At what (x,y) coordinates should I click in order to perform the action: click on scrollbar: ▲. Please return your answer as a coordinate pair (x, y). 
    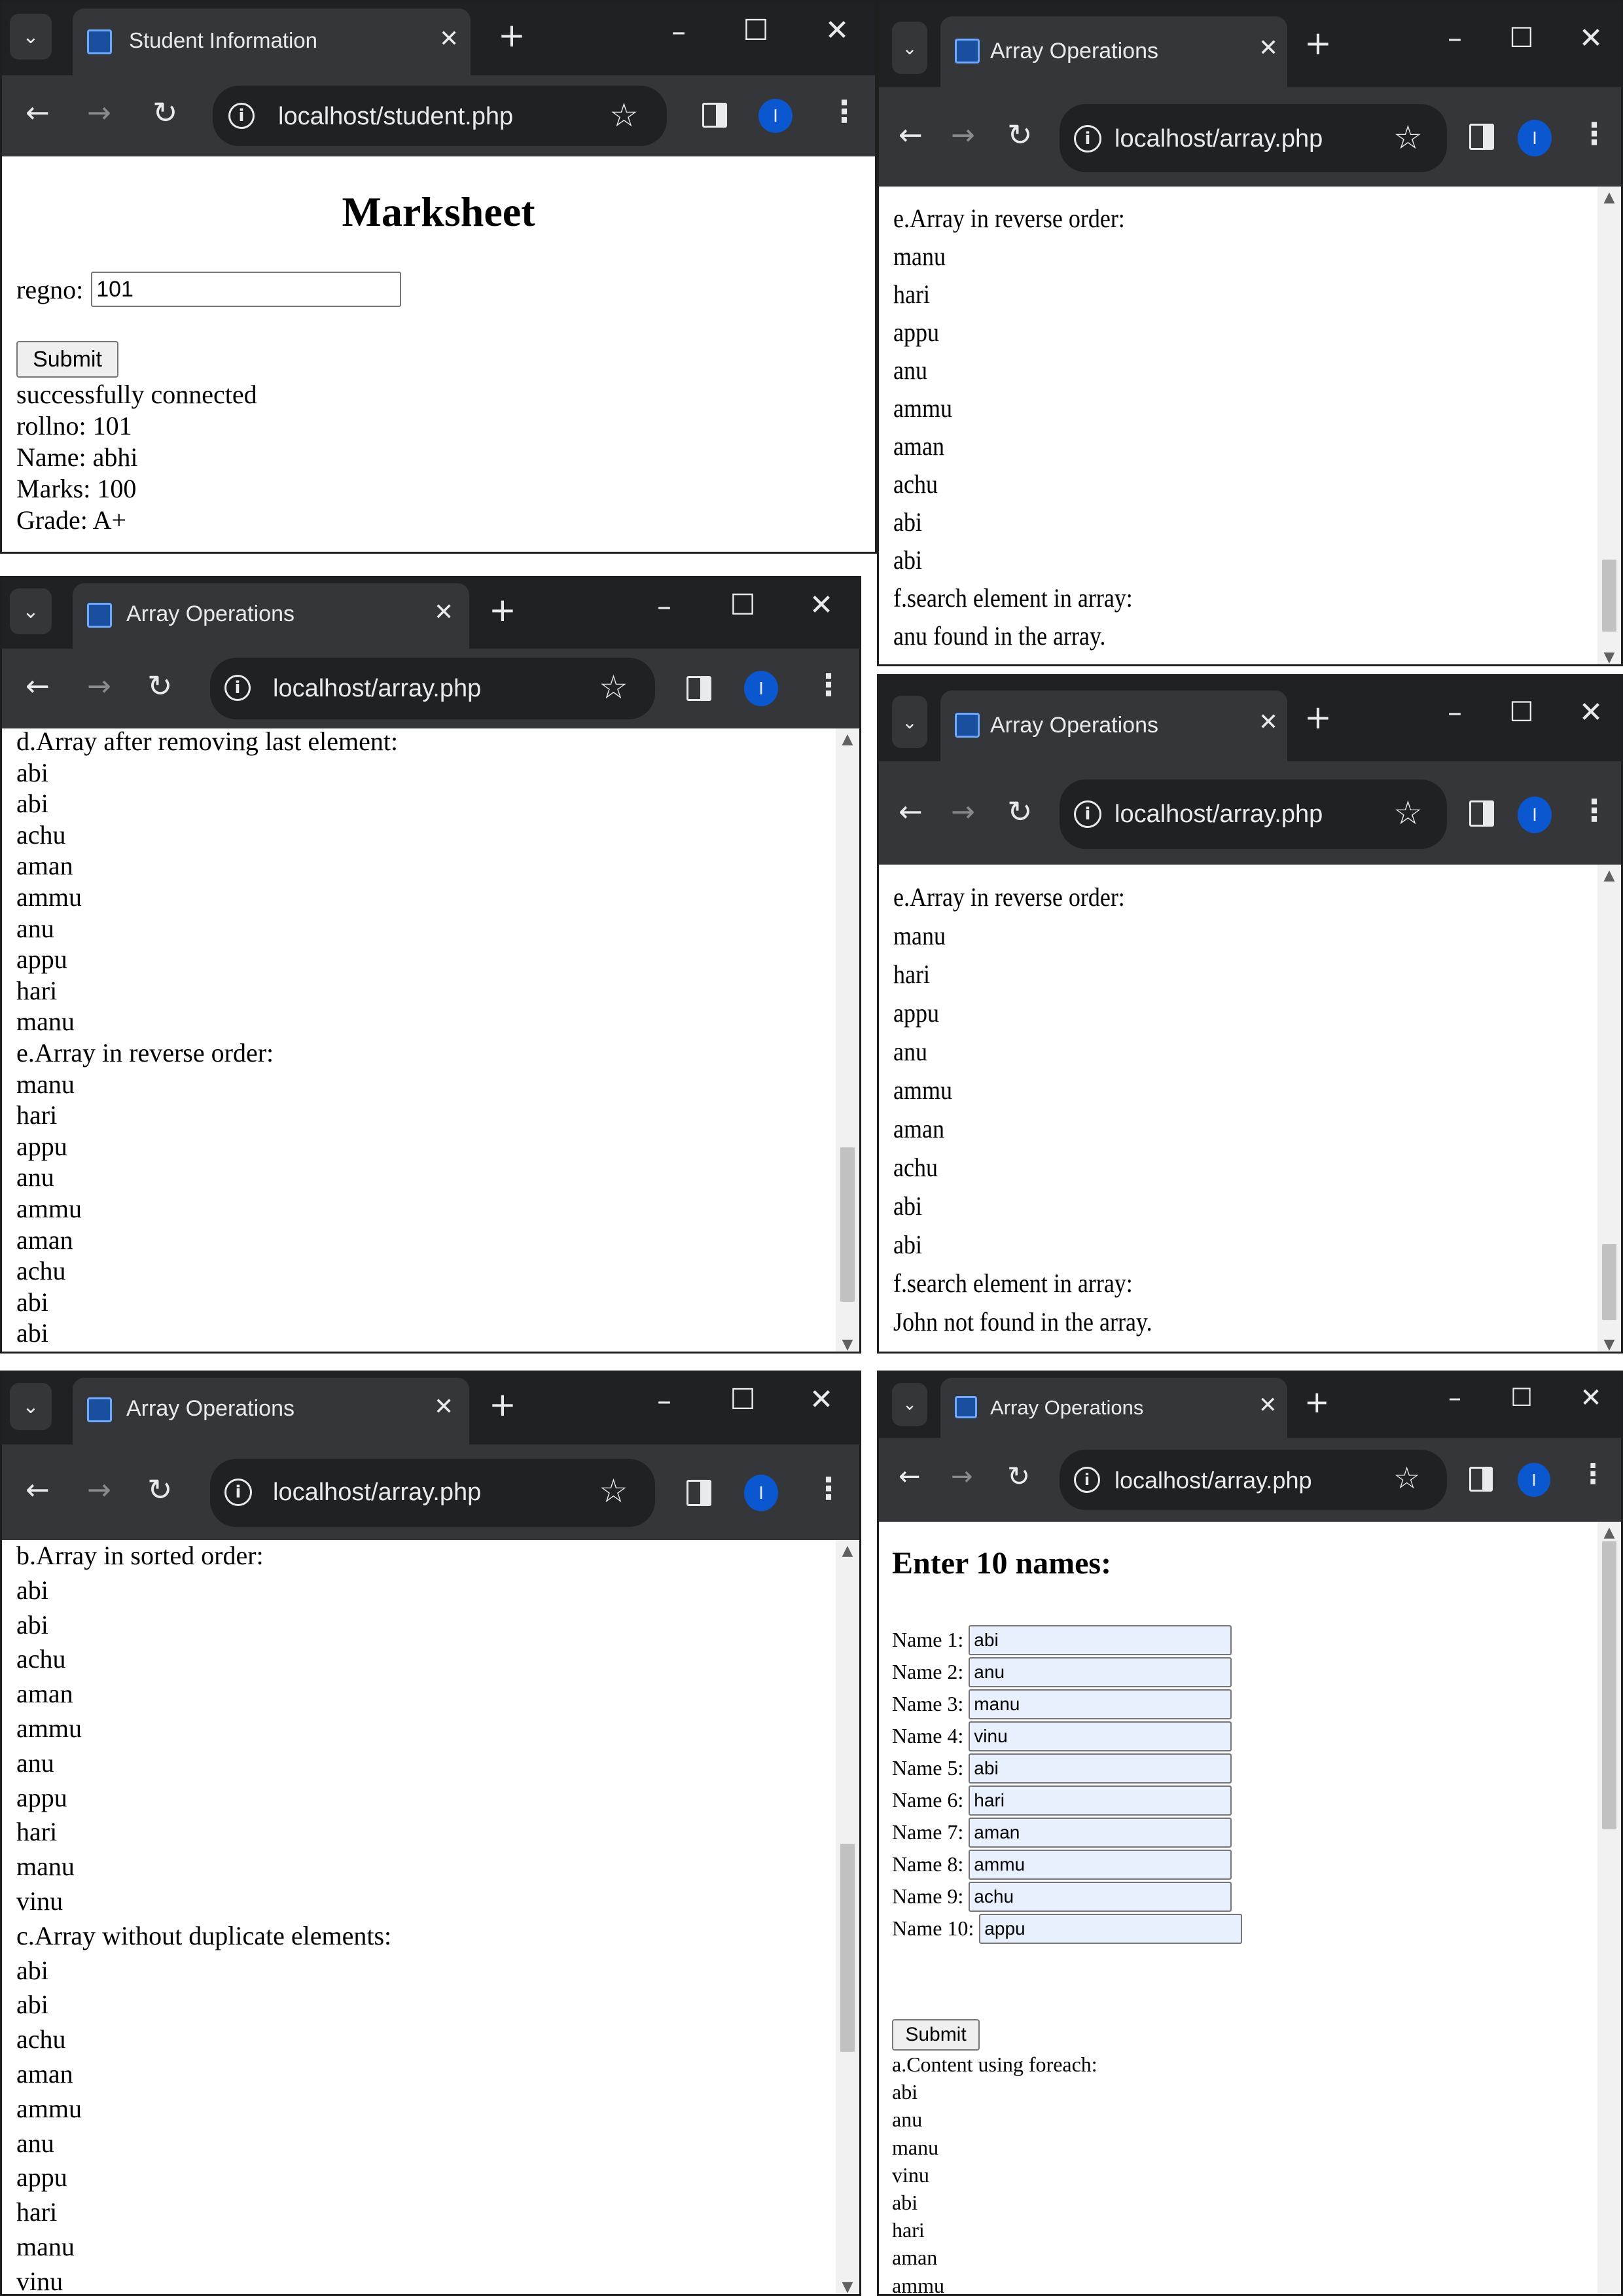
    Looking at the image, I should click on (1609, 1908).